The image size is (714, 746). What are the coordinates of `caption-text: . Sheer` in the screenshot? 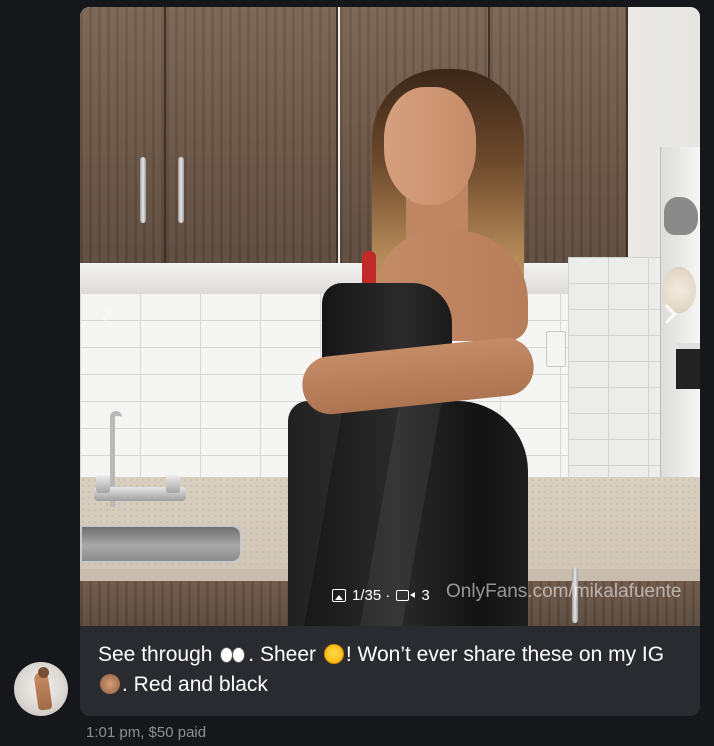 It's located at (282, 654).